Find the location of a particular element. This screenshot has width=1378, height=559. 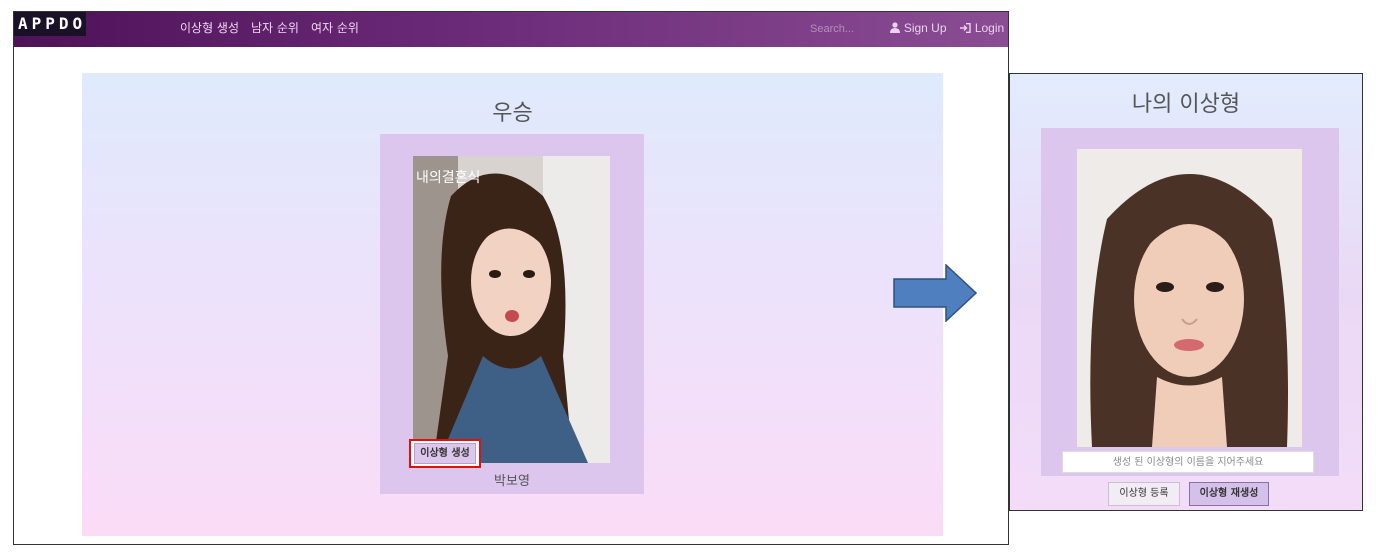

sign-up-link: Sign Up is located at coordinates (918, 28).